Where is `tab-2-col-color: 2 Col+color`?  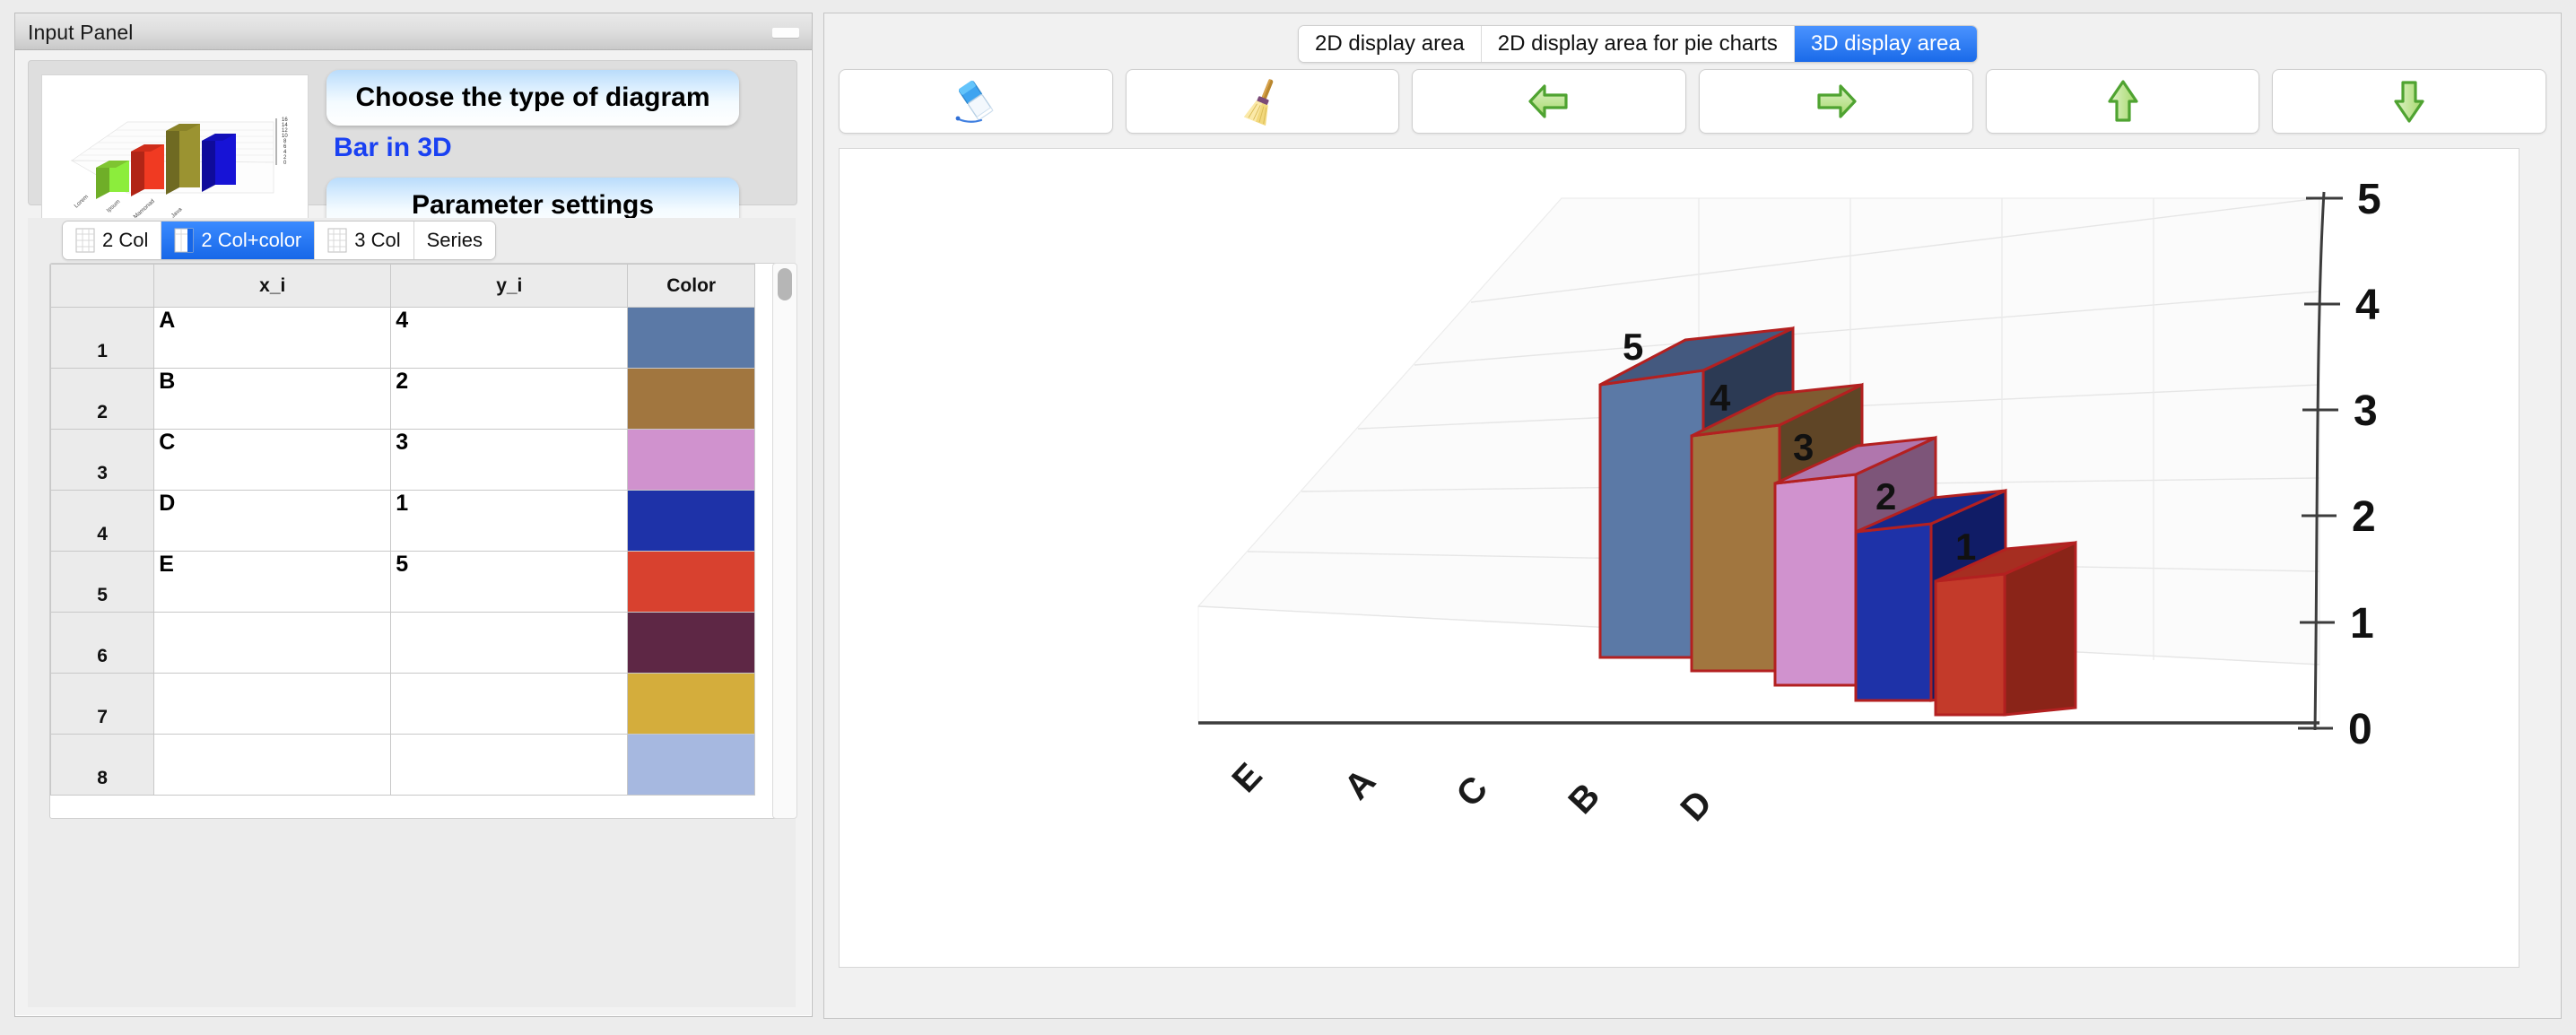
tab-2-col-color: 2 Col+color is located at coordinates (238, 240).